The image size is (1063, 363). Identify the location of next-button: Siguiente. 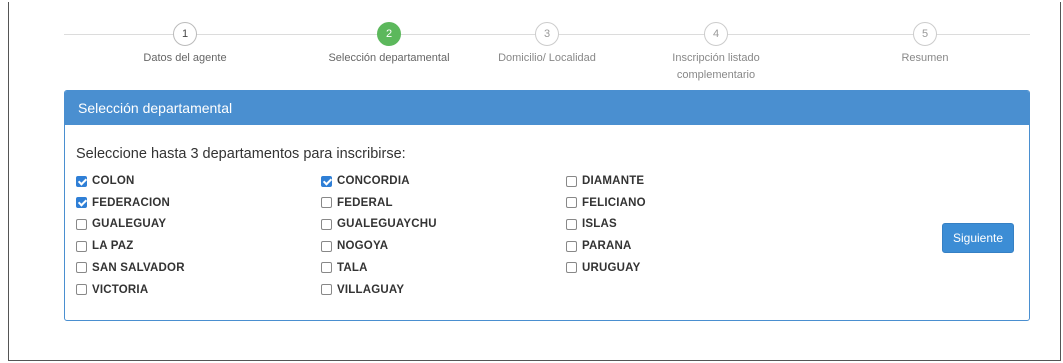
(978, 238).